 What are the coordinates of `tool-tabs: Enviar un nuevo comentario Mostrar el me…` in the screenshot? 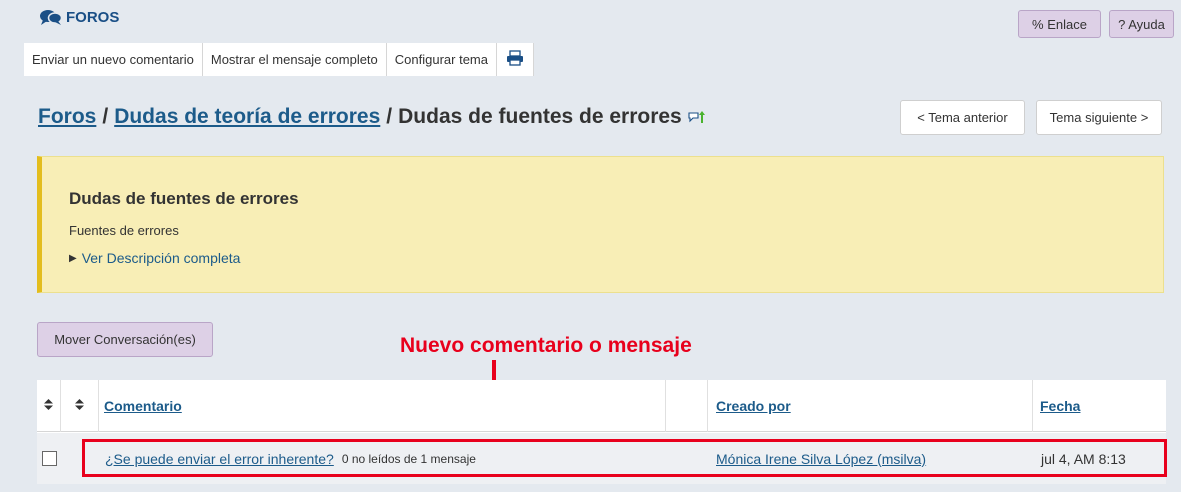 It's located at (279, 59).